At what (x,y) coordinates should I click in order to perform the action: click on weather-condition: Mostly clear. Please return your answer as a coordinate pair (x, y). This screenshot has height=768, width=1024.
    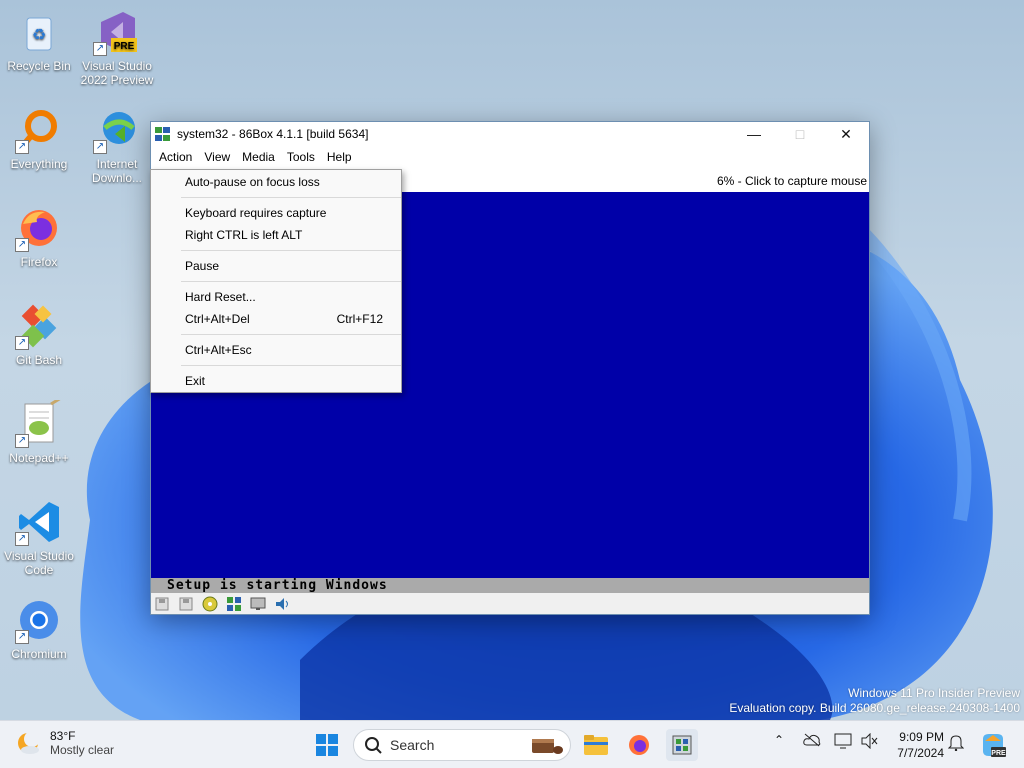
    Looking at the image, I should click on (82, 750).